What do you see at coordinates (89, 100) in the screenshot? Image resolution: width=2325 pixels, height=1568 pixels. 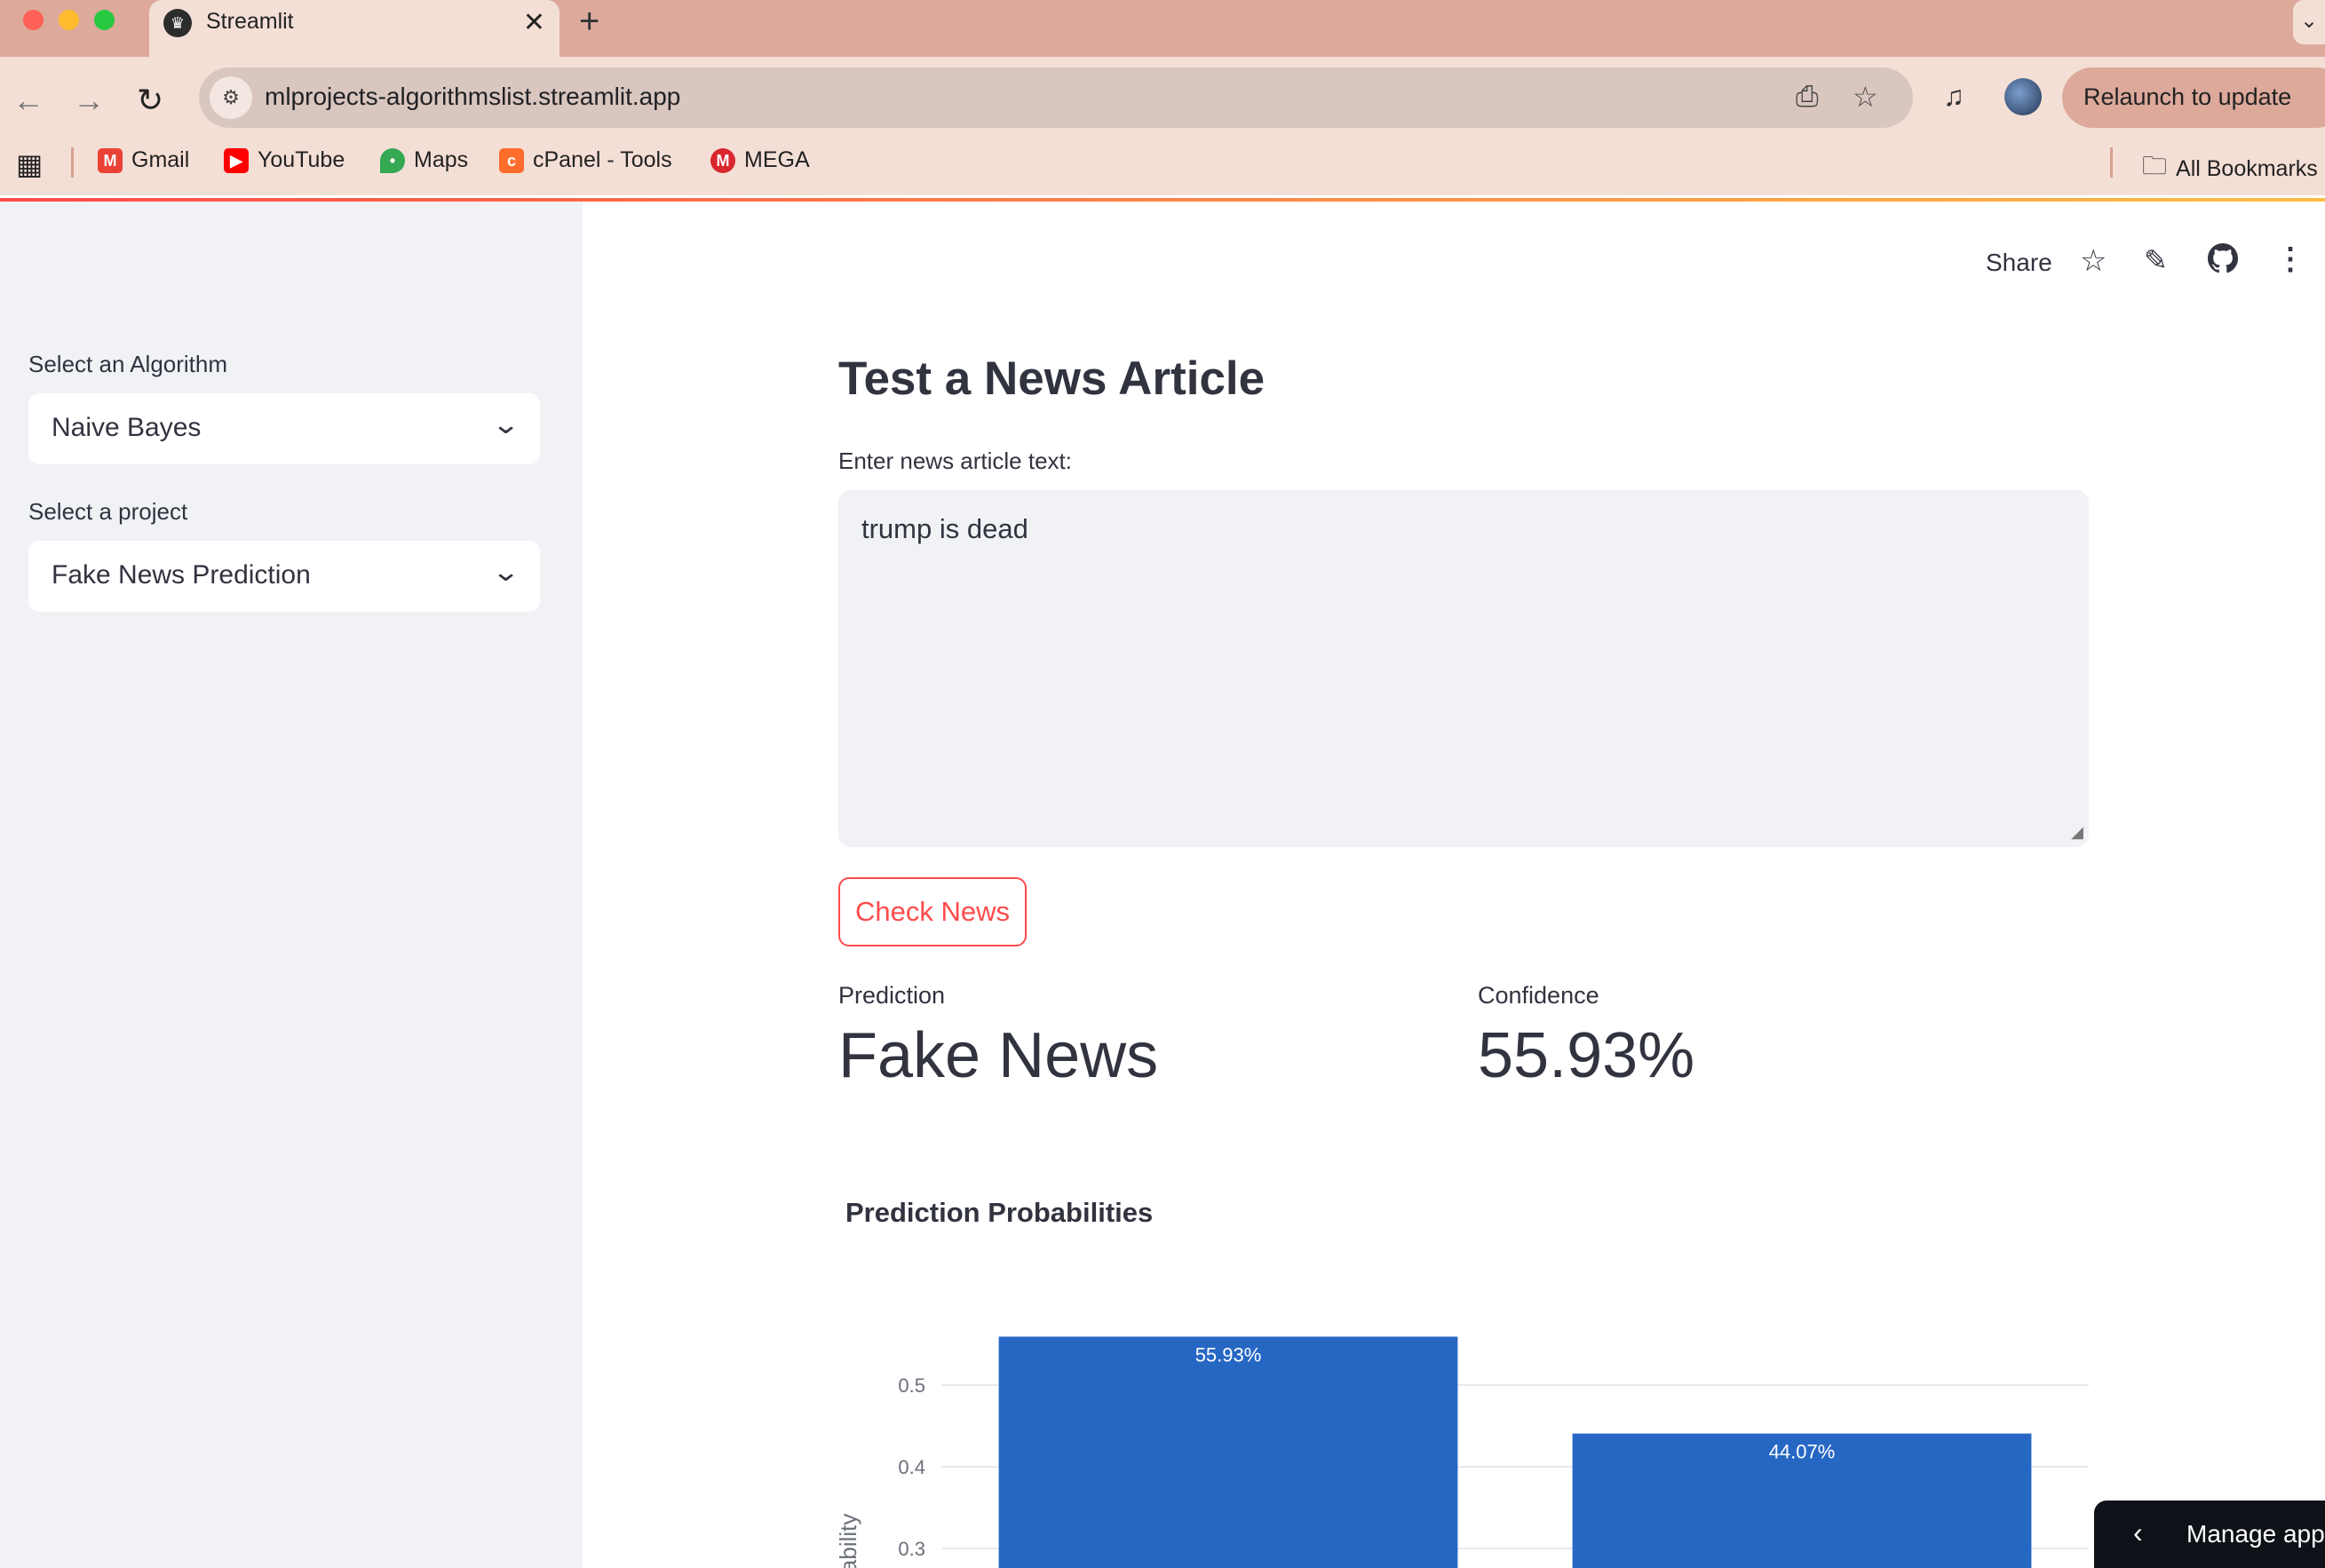 I see `forward-arrow-icon: →` at bounding box center [89, 100].